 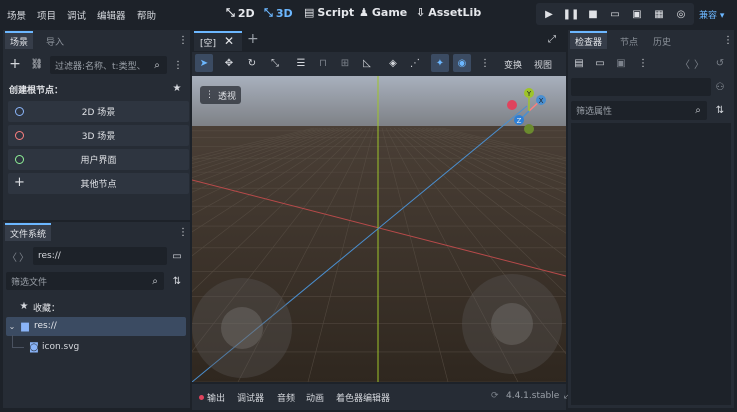 I want to click on tab-audio: 音频, so click(x=286, y=397).